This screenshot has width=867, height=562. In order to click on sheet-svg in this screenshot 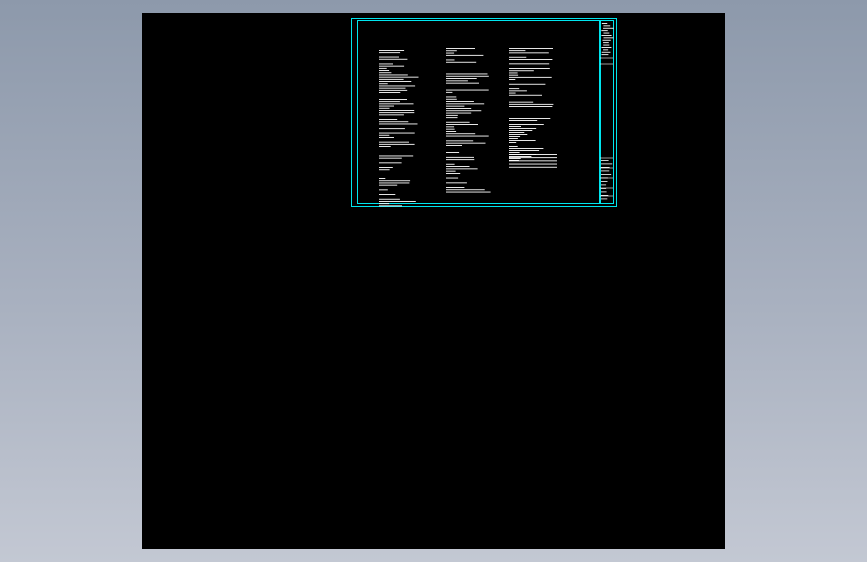, I will do `click(484, 112)`.